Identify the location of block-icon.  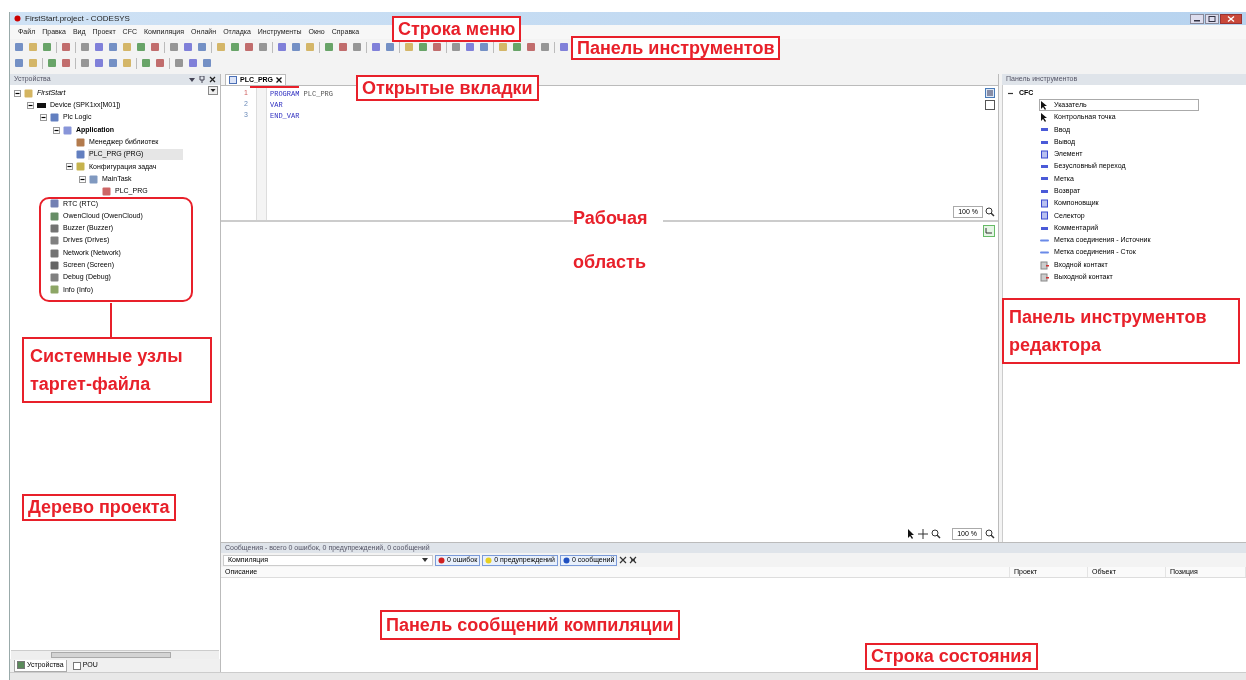
(1044, 154).